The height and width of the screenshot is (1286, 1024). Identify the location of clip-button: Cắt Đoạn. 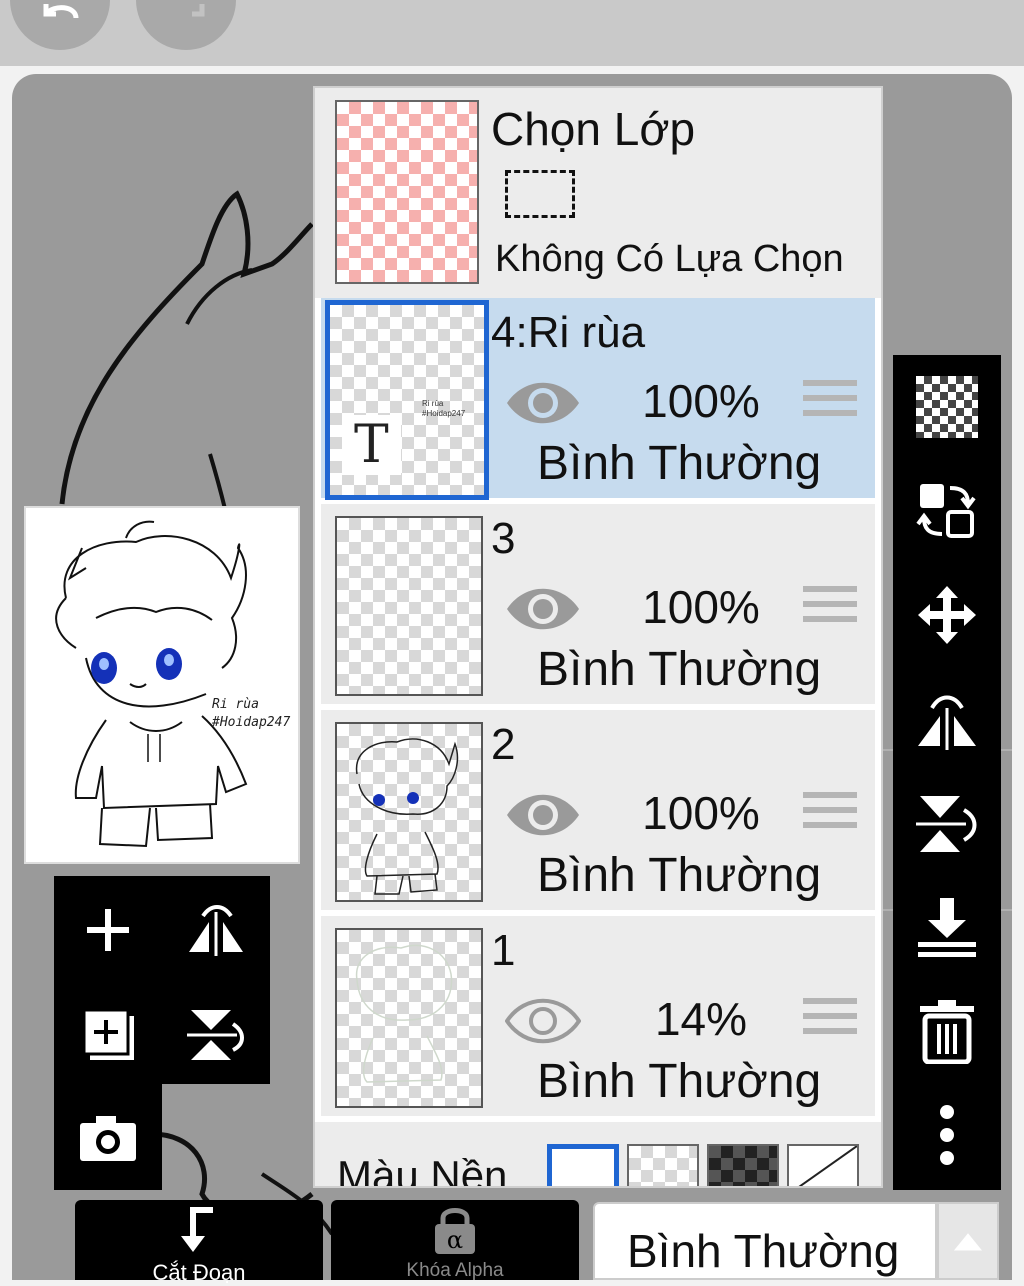
(199, 1242).